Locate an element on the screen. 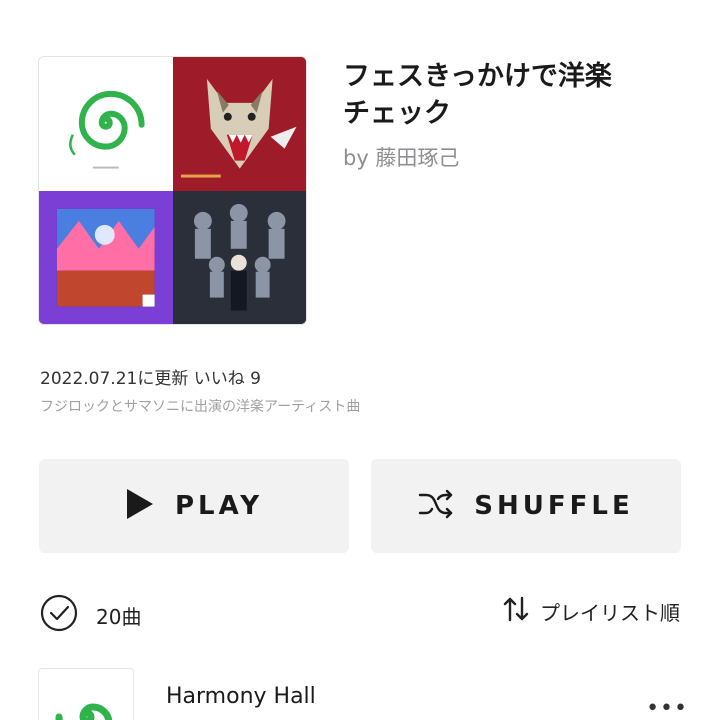 The image size is (720, 720). check-circle-icon is located at coordinates (59, 615).